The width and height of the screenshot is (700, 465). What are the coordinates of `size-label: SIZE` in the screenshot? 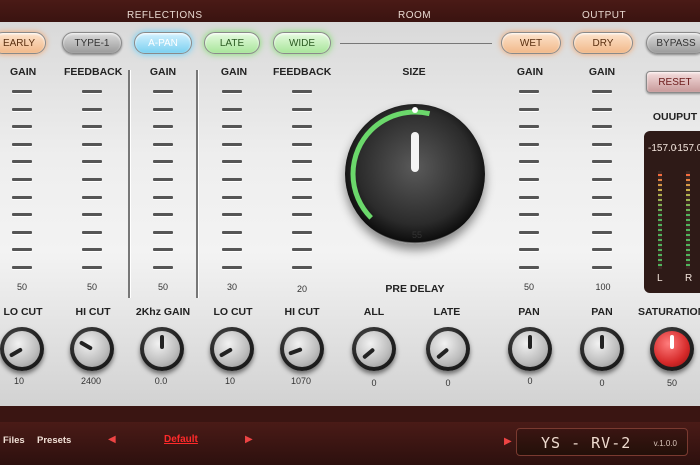 It's located at (414, 72).